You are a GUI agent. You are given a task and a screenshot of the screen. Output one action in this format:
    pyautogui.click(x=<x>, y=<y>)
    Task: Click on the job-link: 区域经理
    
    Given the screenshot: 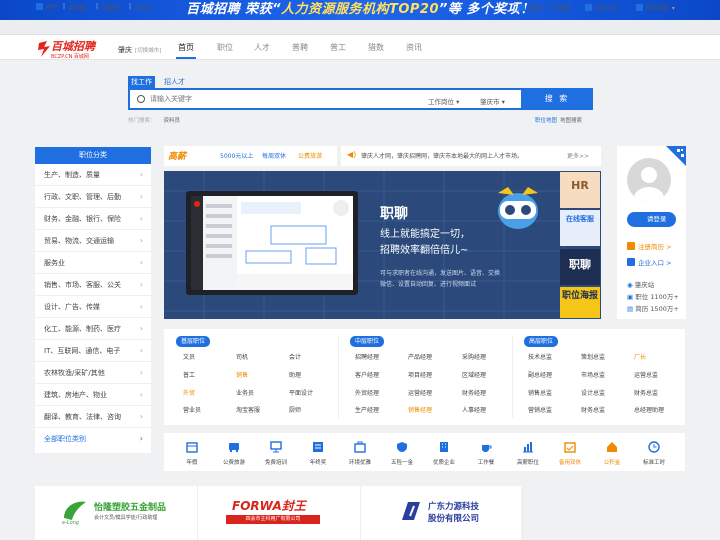 What is the action you would take?
    pyautogui.click(x=474, y=374)
    